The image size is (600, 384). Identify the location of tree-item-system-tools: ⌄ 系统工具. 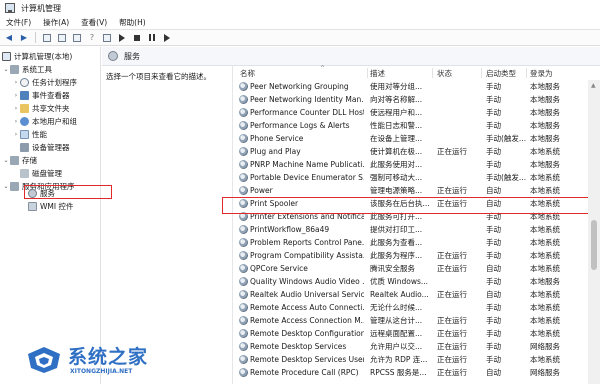
(27, 69).